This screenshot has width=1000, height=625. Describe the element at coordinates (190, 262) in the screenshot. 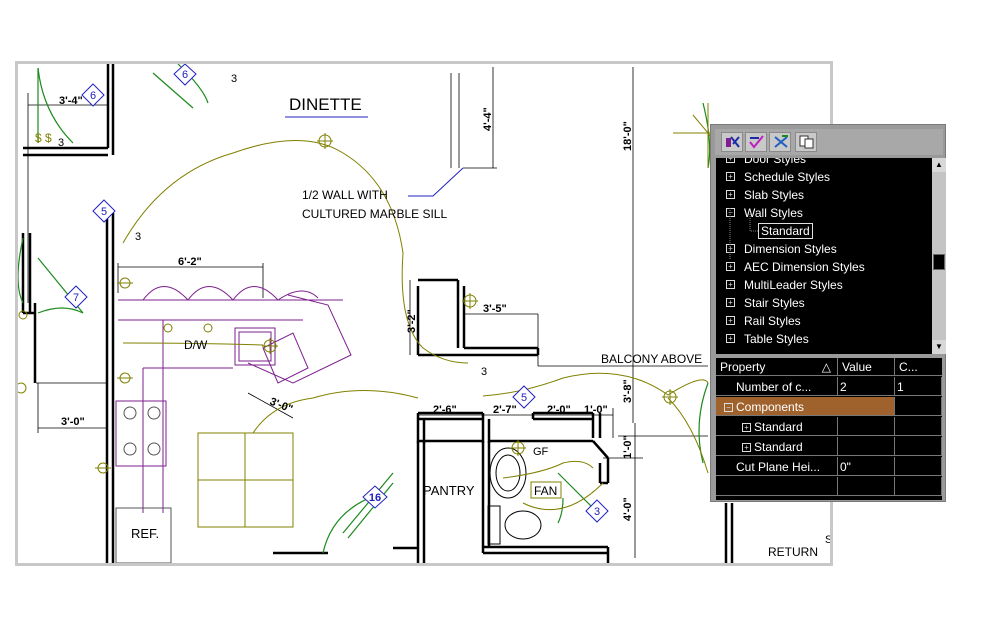

I see `dim-6-2: 6'-2"` at that location.